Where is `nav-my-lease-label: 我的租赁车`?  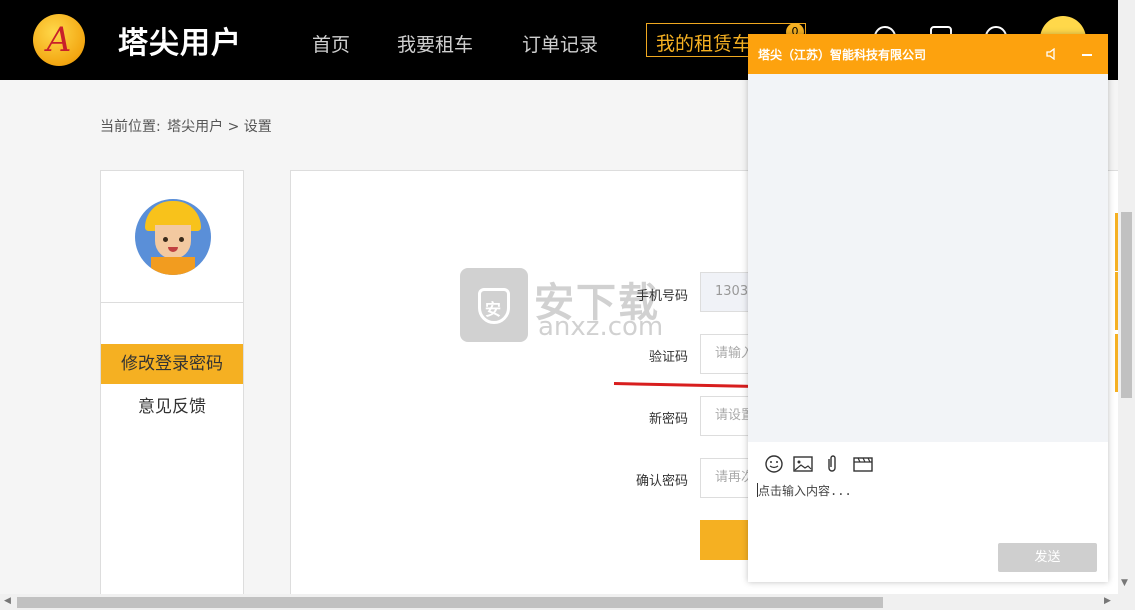
nav-my-lease-label: 我的租赁车 is located at coordinates (704, 44).